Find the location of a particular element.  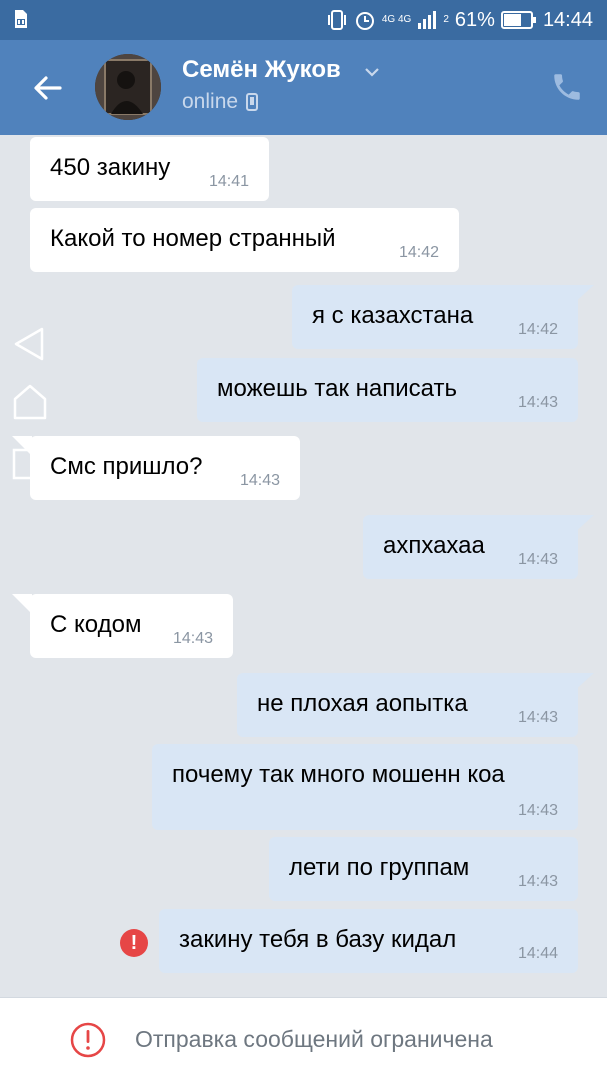

recents-key-icon is located at coordinates (28, 464).